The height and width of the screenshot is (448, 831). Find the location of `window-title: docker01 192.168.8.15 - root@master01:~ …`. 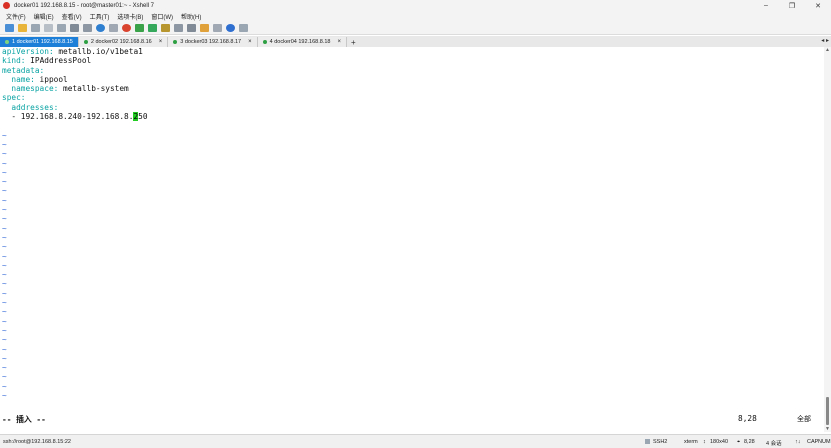

window-title: docker01 192.168.8.15 - root@master01:~ … is located at coordinates (84, 5).